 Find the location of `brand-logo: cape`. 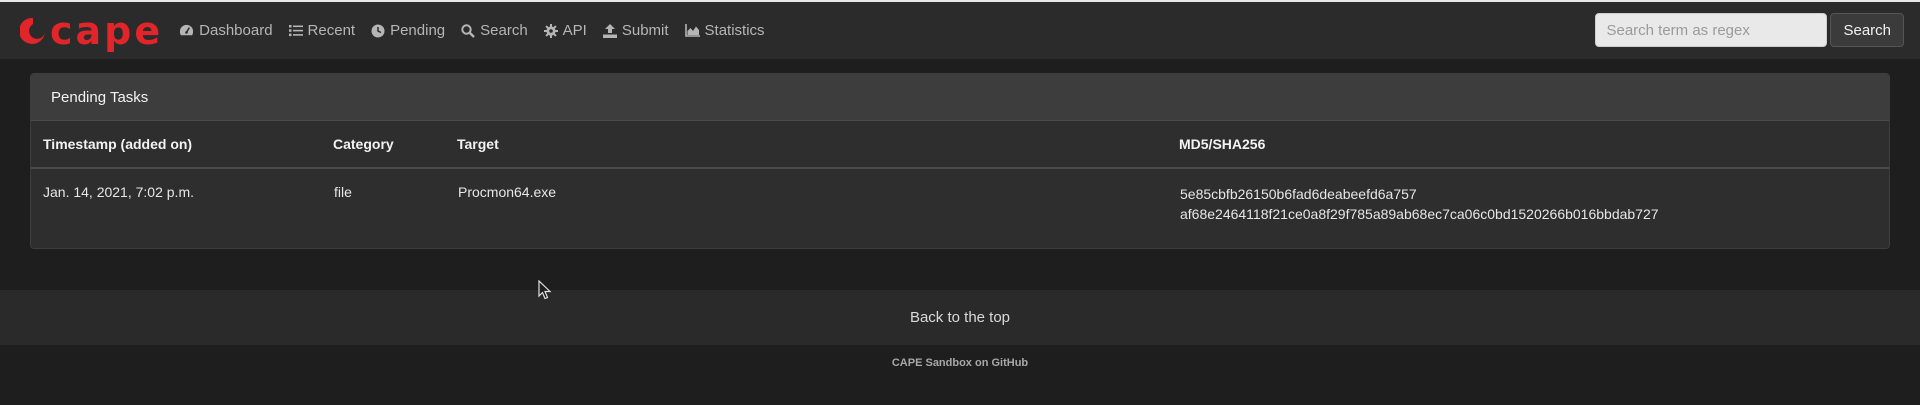

brand-logo: cape is located at coordinates (91, 31).